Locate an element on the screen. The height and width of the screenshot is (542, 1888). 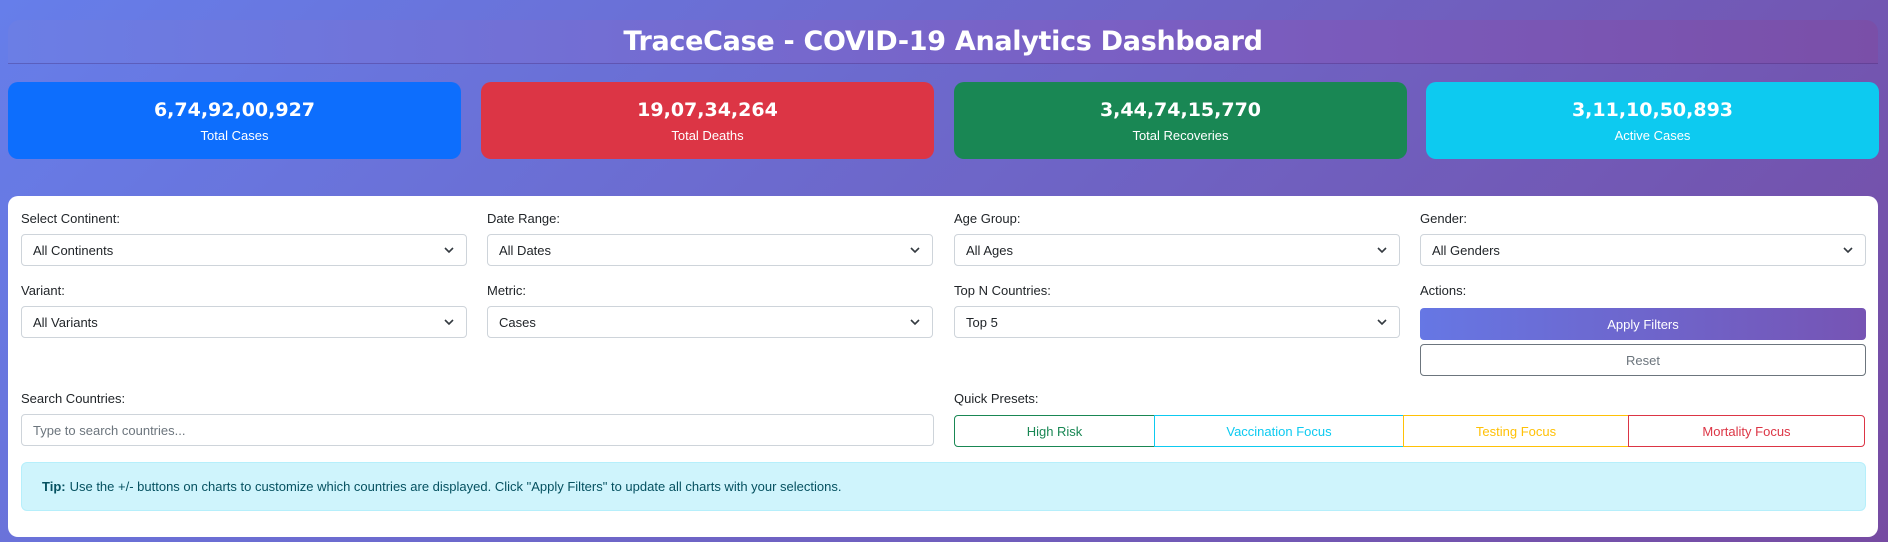
stat-label: Active Cases is located at coordinates (1652, 135).